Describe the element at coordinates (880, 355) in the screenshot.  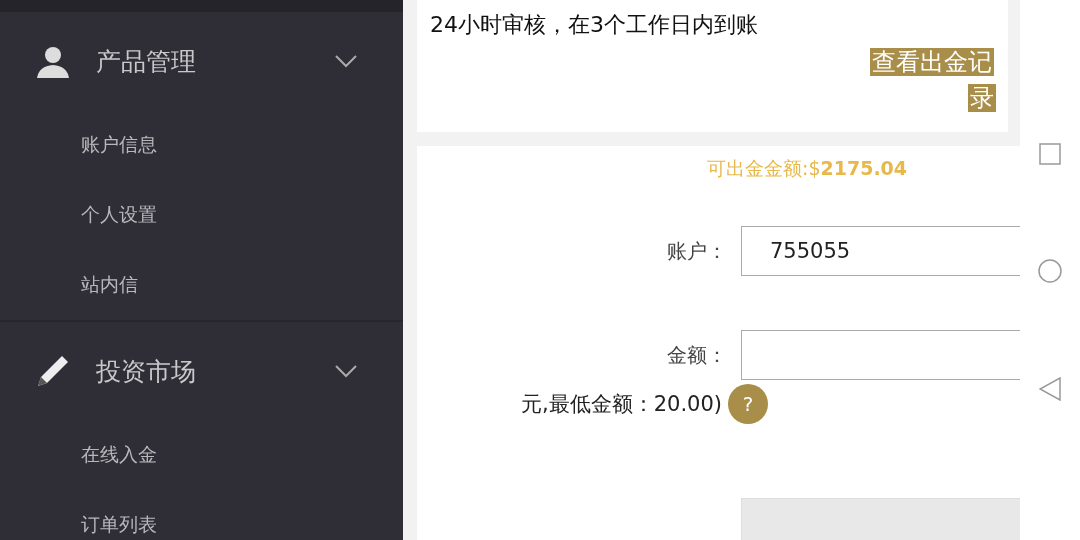
I see `input-field` at that location.